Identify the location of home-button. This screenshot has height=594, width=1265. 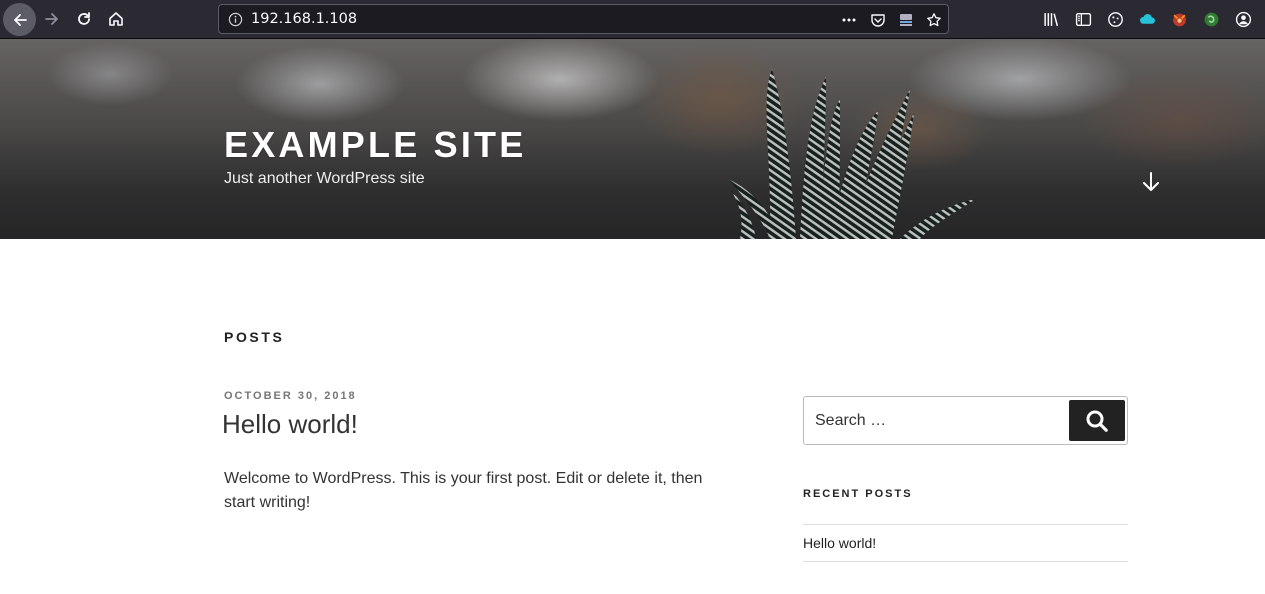
(116, 19).